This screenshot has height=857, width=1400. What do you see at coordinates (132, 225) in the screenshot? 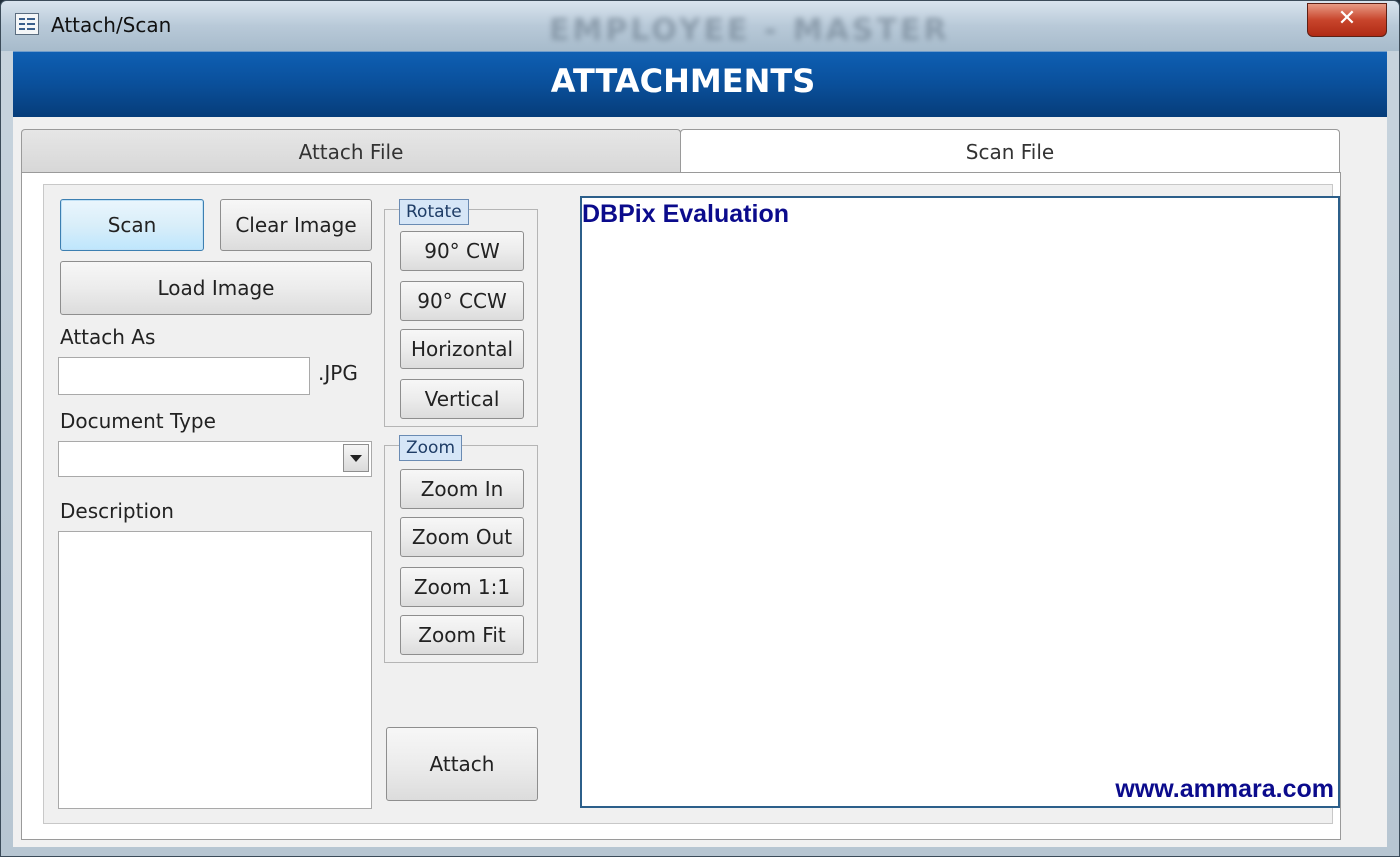
I see `scan-button: Scan` at bounding box center [132, 225].